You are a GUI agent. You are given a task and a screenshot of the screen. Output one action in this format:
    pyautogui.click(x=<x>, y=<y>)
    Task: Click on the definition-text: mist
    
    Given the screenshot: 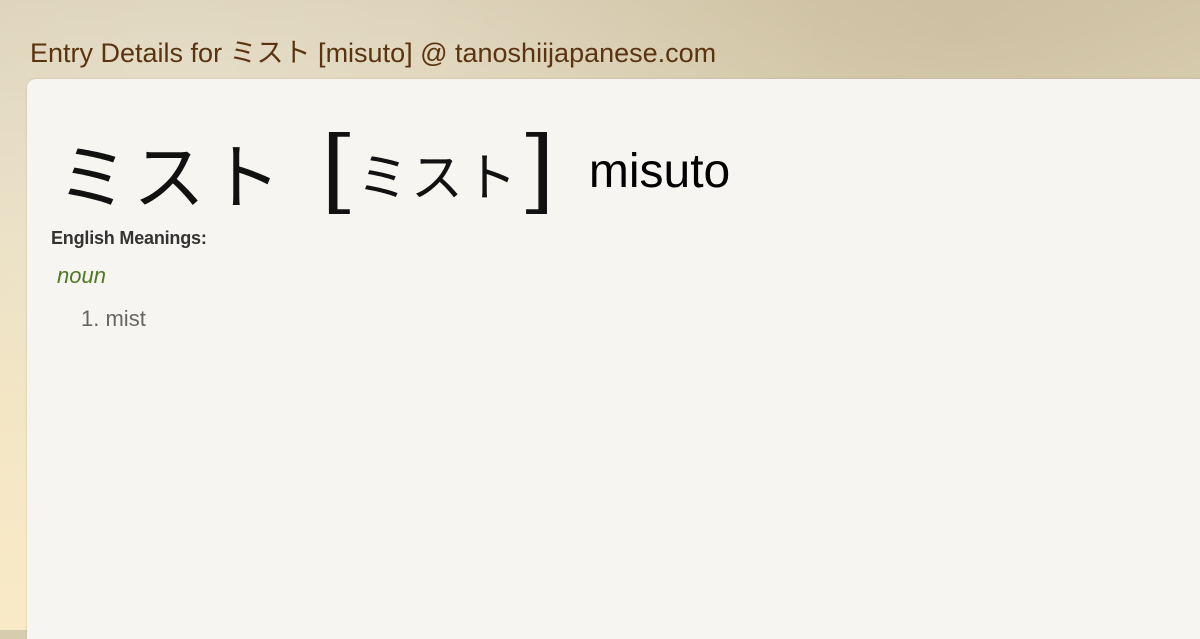 What is the action you would take?
    pyautogui.click(x=125, y=318)
    